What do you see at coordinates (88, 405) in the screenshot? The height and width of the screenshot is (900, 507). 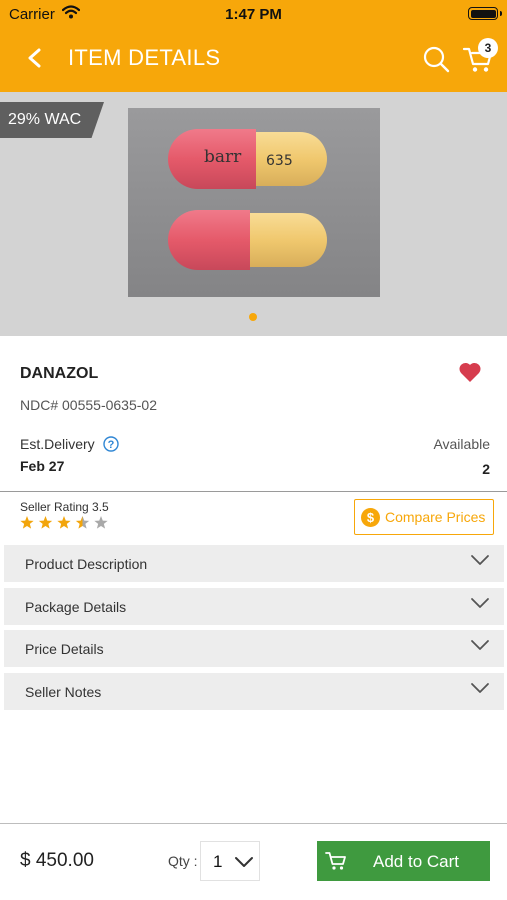 I see `ndc-number: NDC# 00555-0635-02` at bounding box center [88, 405].